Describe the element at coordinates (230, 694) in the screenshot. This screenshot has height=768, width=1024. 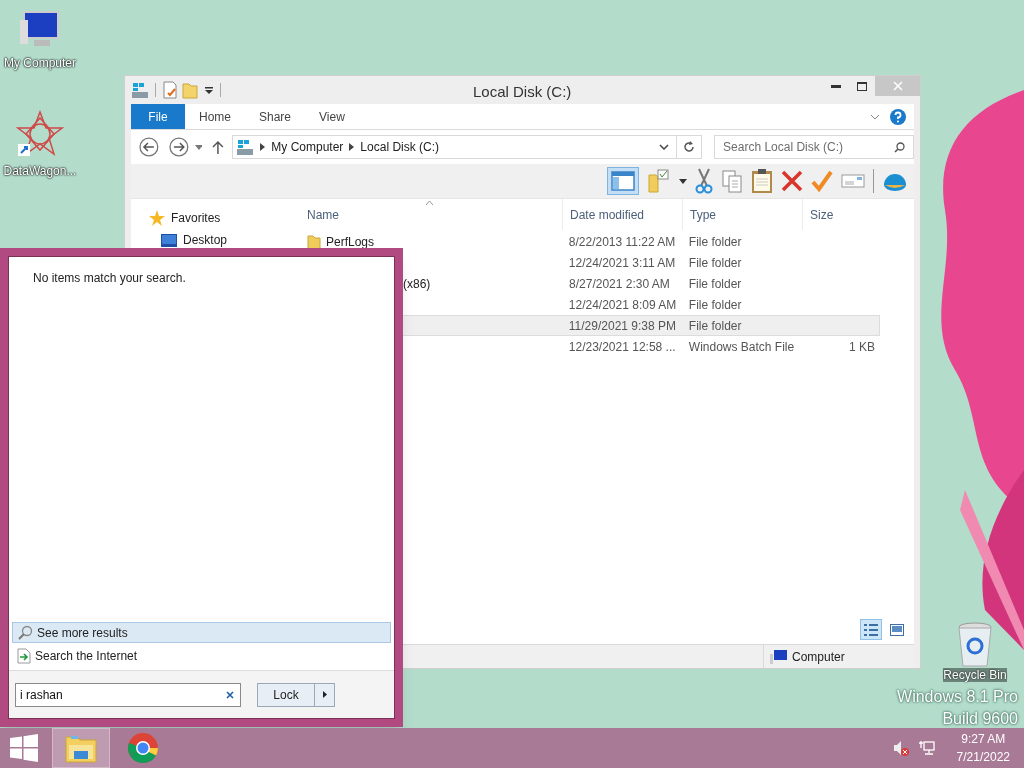
I see `clear-icon` at that location.